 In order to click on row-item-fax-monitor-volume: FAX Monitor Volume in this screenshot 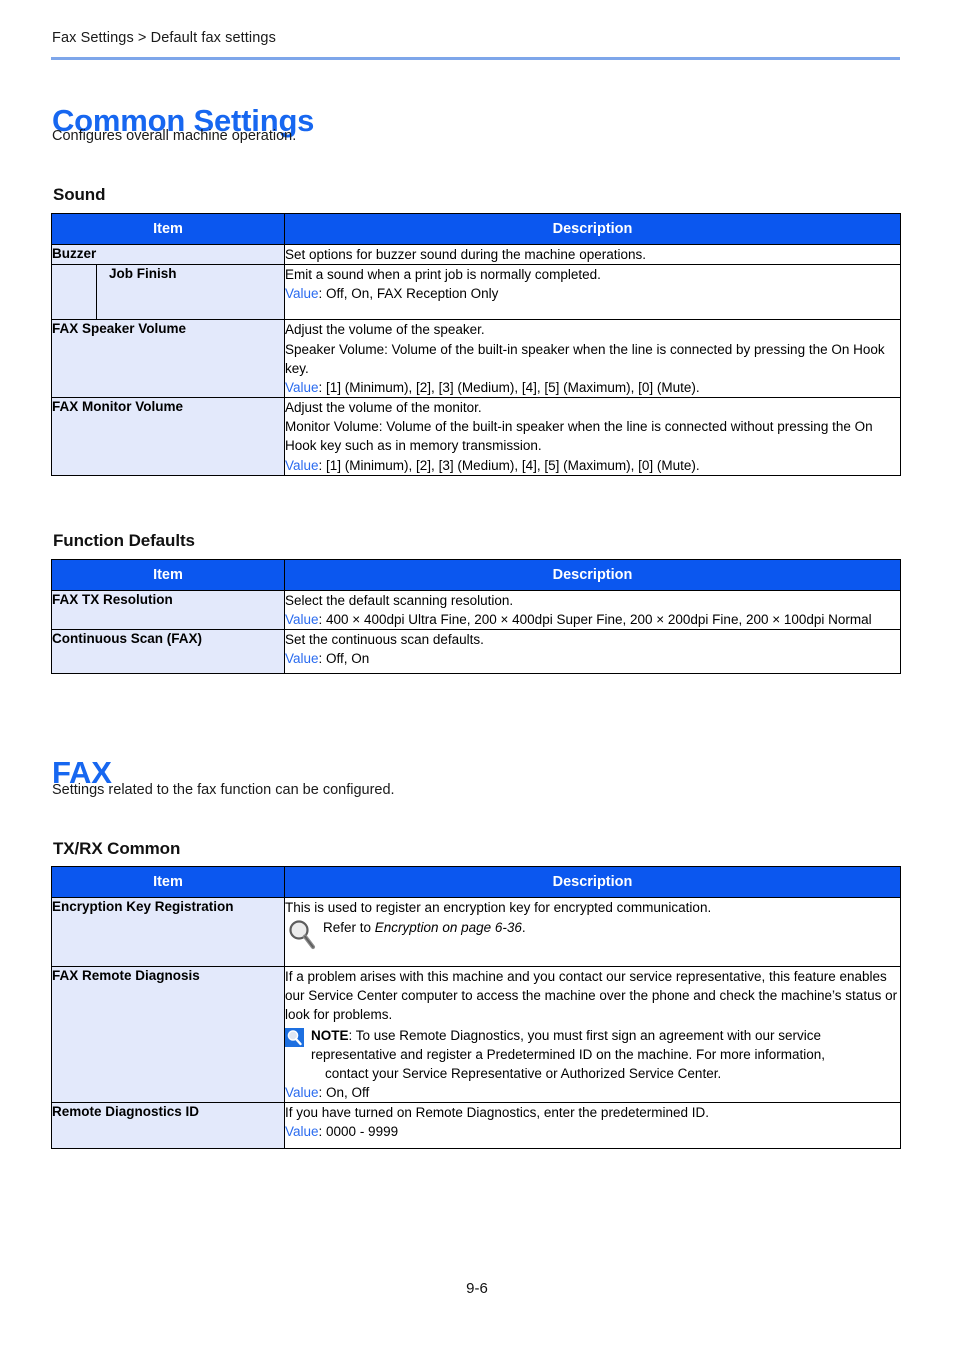, I will do `click(168, 436)`.